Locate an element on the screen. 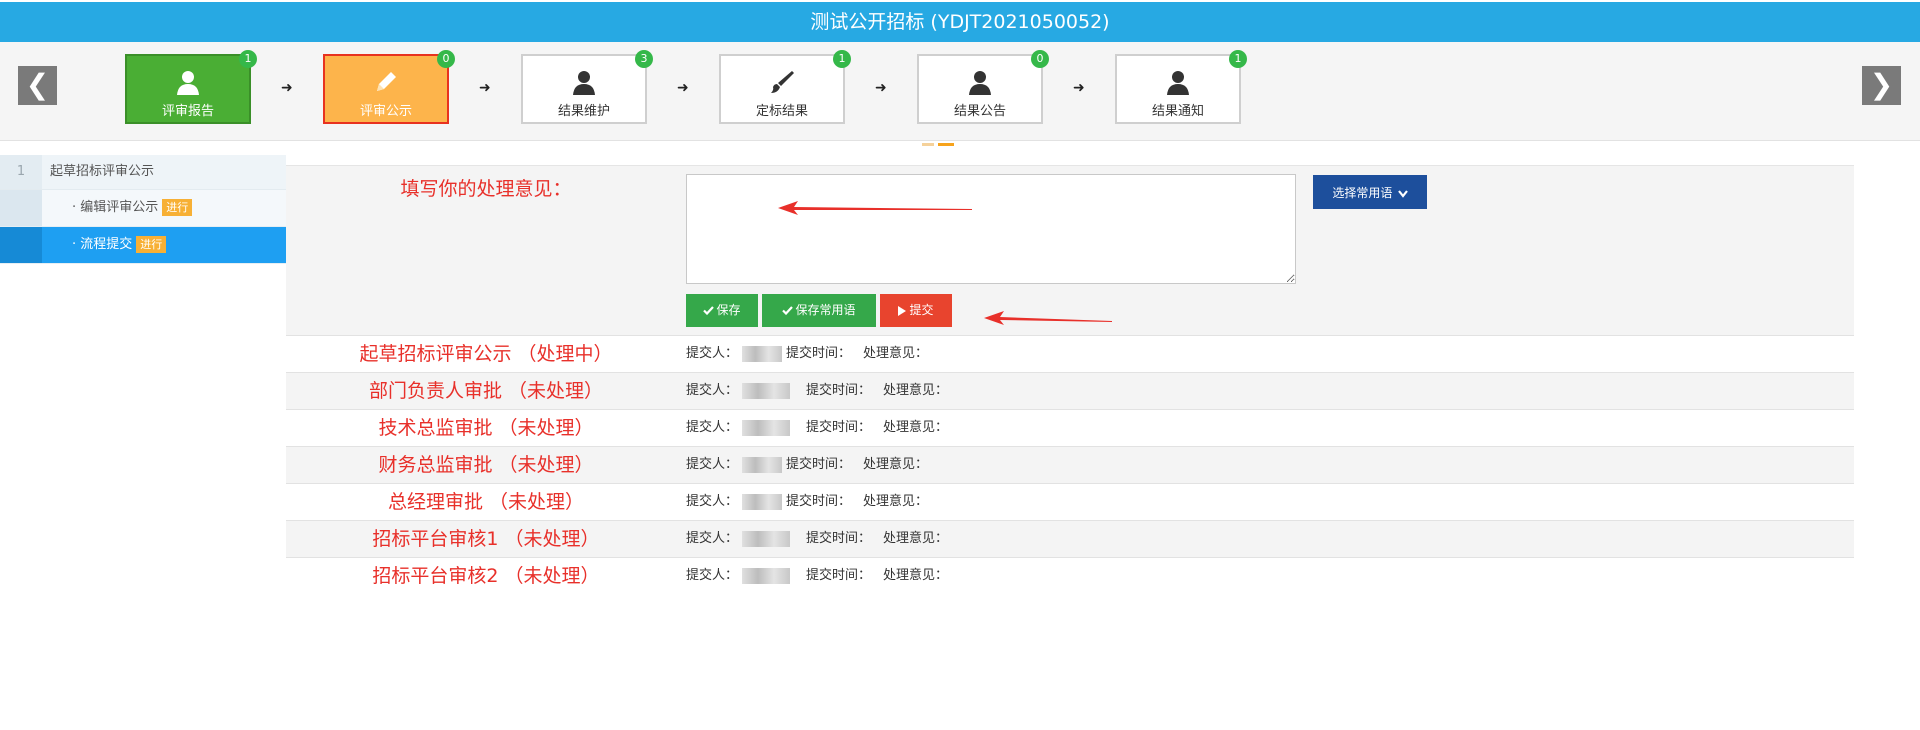 The height and width of the screenshot is (730, 1920). table-row: 总经理审批 （未处理） 提交人： 提交时间： 处理意见： is located at coordinates (1070, 501).